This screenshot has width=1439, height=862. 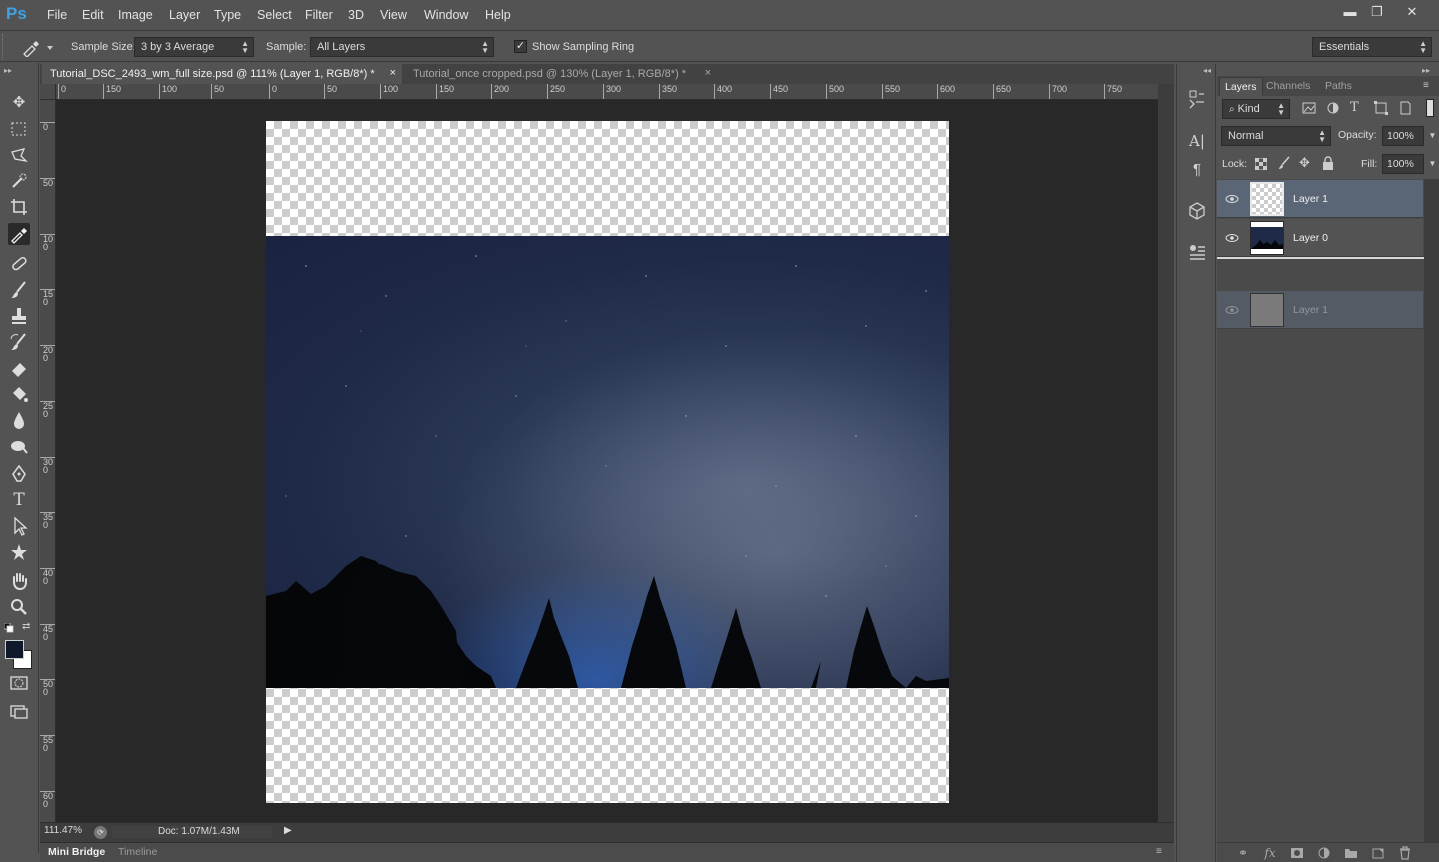 What do you see at coordinates (57, 15) in the screenshot?
I see `menu-file: File` at bounding box center [57, 15].